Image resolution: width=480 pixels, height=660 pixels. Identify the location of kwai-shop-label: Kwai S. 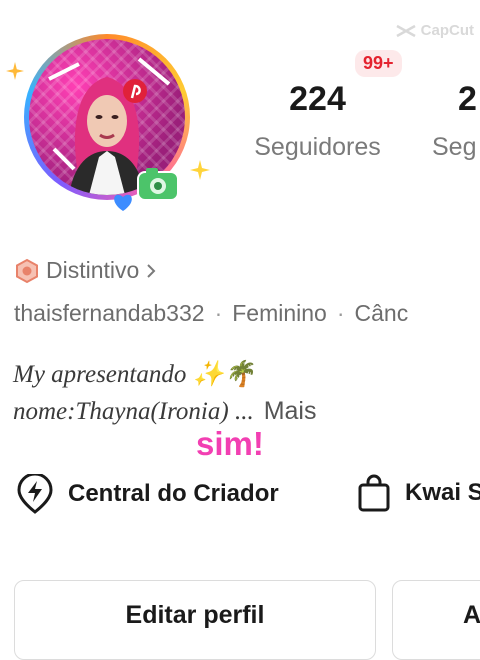
(442, 492).